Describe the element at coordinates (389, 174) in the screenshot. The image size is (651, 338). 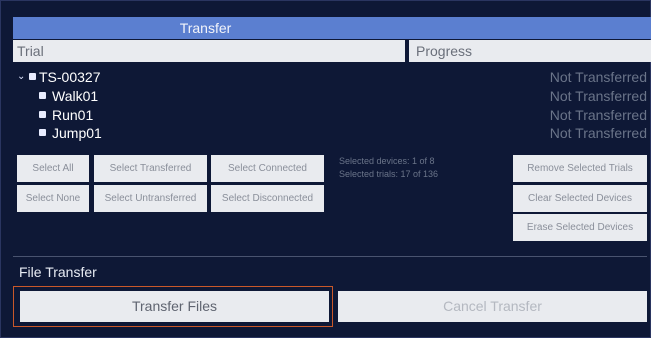
I see `selected-trials-text: Selected trials: 17 of 136` at that location.